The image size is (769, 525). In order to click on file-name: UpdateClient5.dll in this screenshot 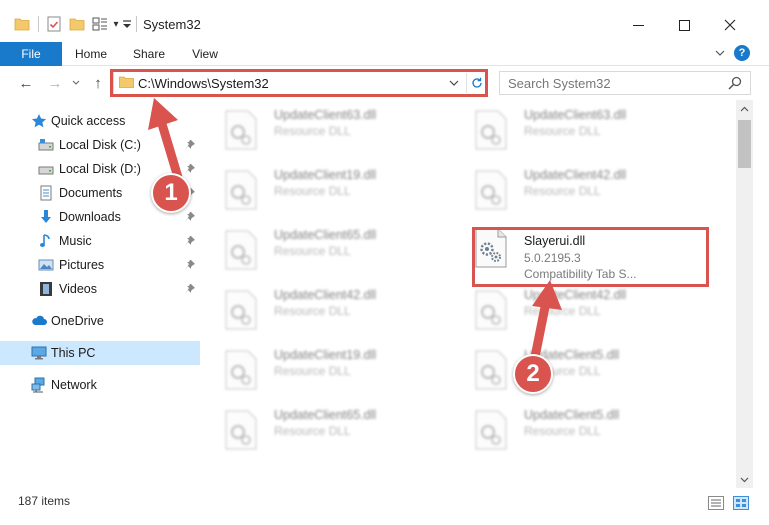, I will do `click(572, 415)`.